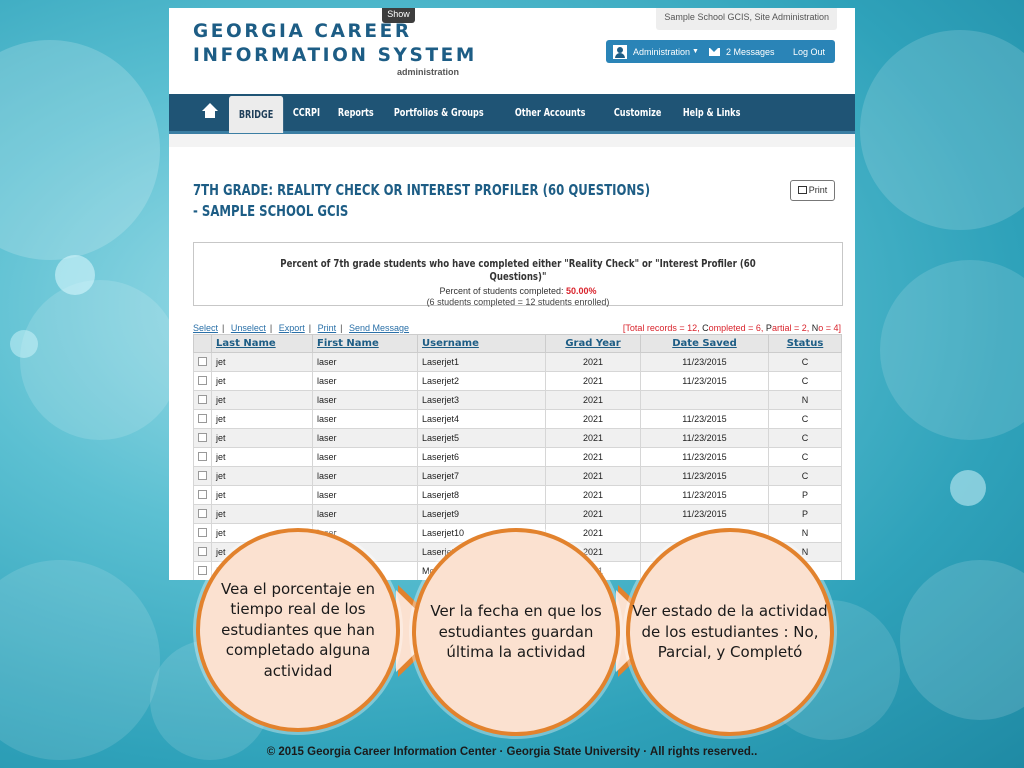  Describe the element at coordinates (481, 362) in the screenshot. I see `username-cell: Laserjet1` at that location.